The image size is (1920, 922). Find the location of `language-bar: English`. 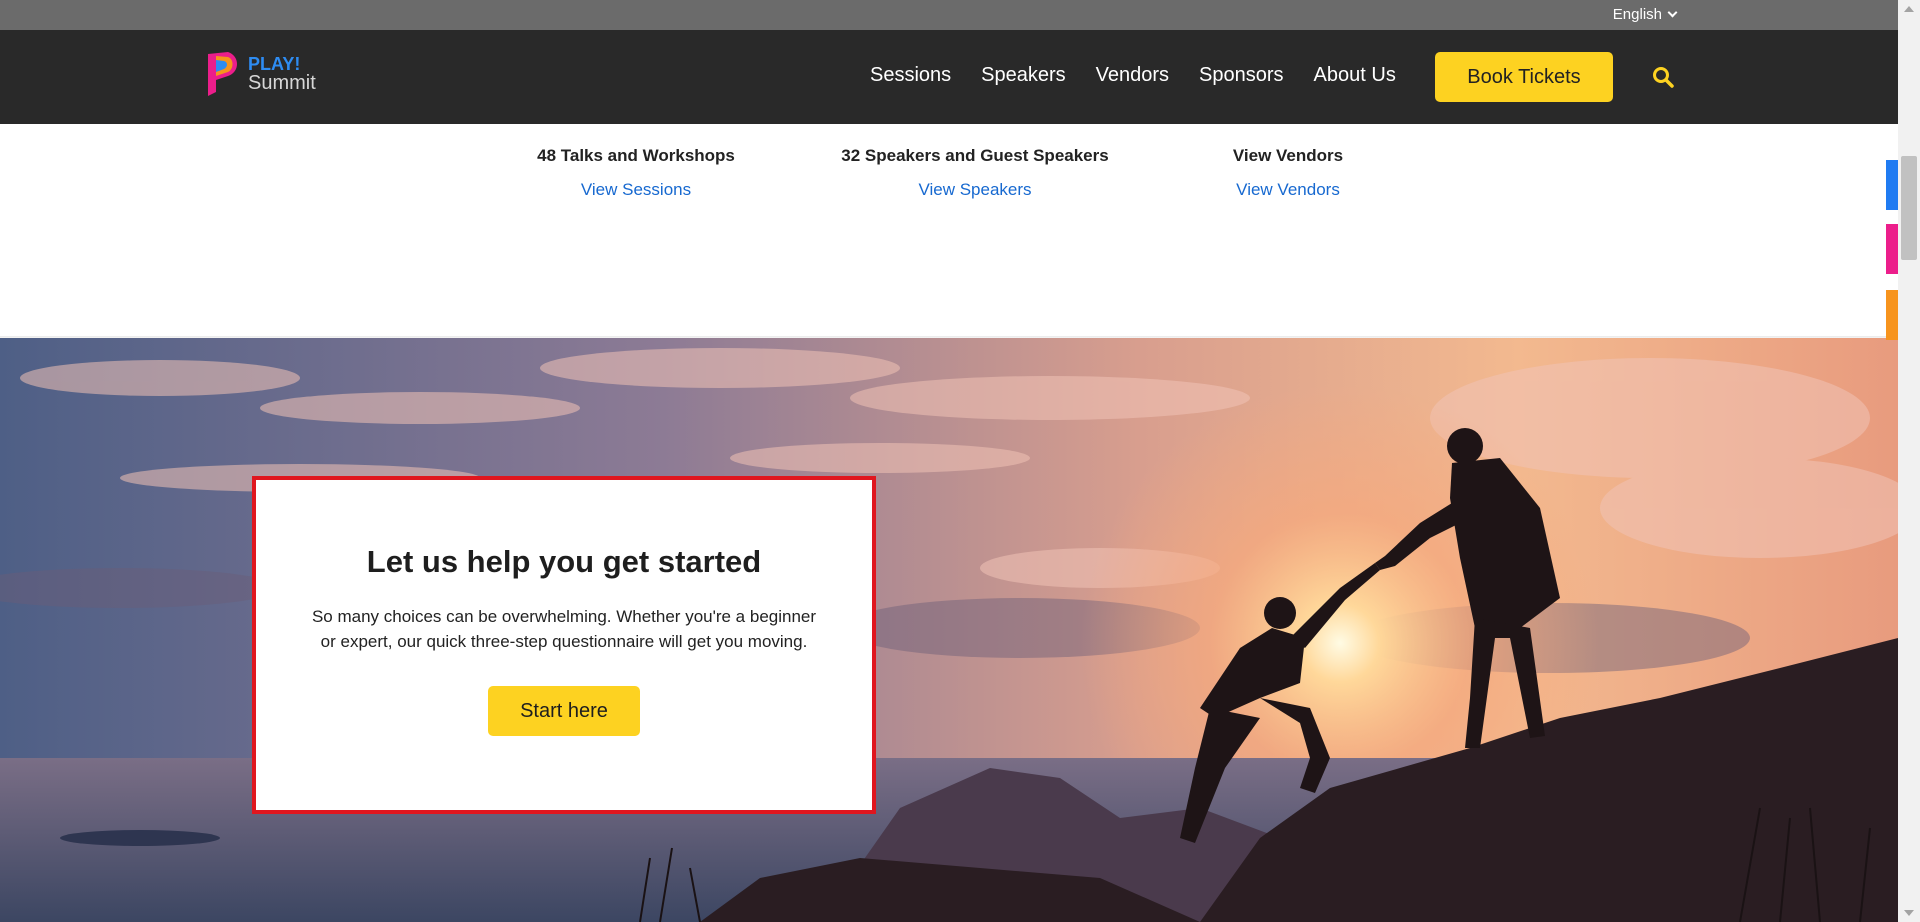

language-bar: English is located at coordinates (949, 15).